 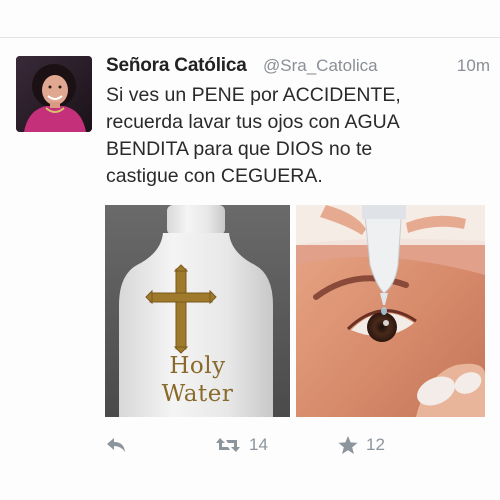 I want to click on star-icon, so click(x=348, y=445).